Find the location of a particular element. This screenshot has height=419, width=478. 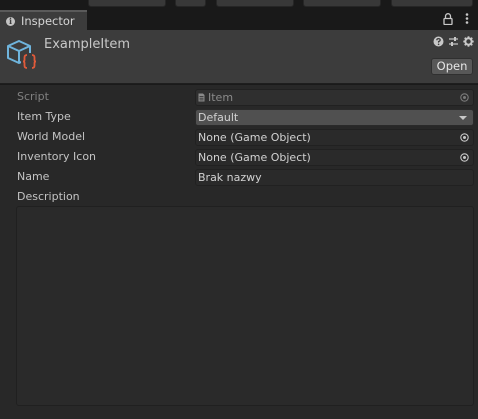

world-model-field: None (Game Object) is located at coordinates (334, 137).